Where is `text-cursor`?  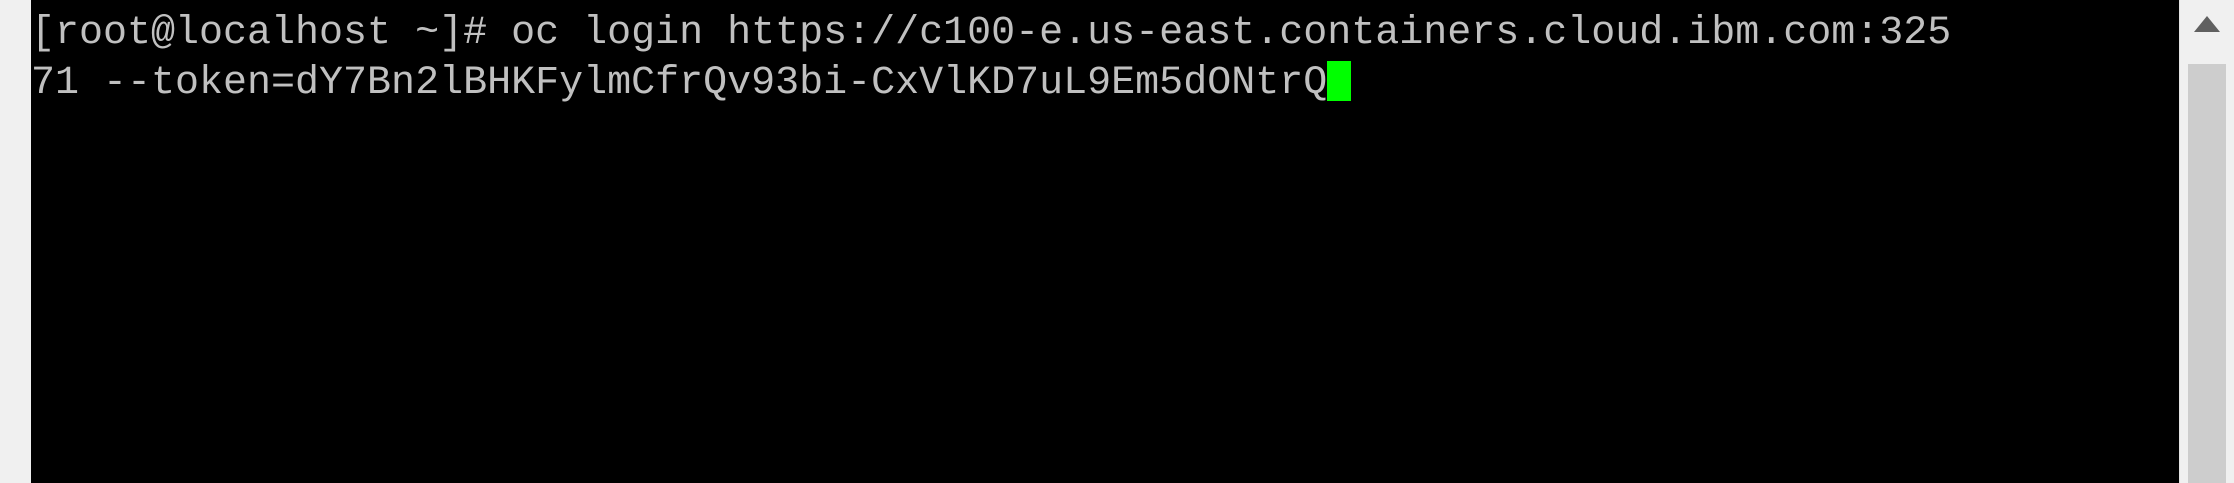 text-cursor is located at coordinates (1339, 81).